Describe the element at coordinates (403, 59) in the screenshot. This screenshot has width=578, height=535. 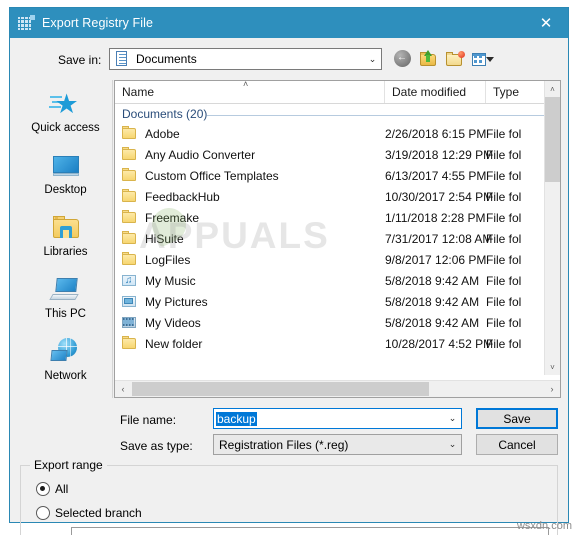
I see `back-button: ←` at that location.